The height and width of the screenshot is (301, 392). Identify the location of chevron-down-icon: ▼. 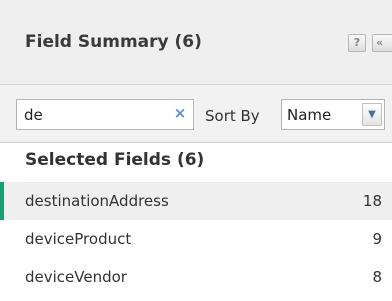
(372, 114).